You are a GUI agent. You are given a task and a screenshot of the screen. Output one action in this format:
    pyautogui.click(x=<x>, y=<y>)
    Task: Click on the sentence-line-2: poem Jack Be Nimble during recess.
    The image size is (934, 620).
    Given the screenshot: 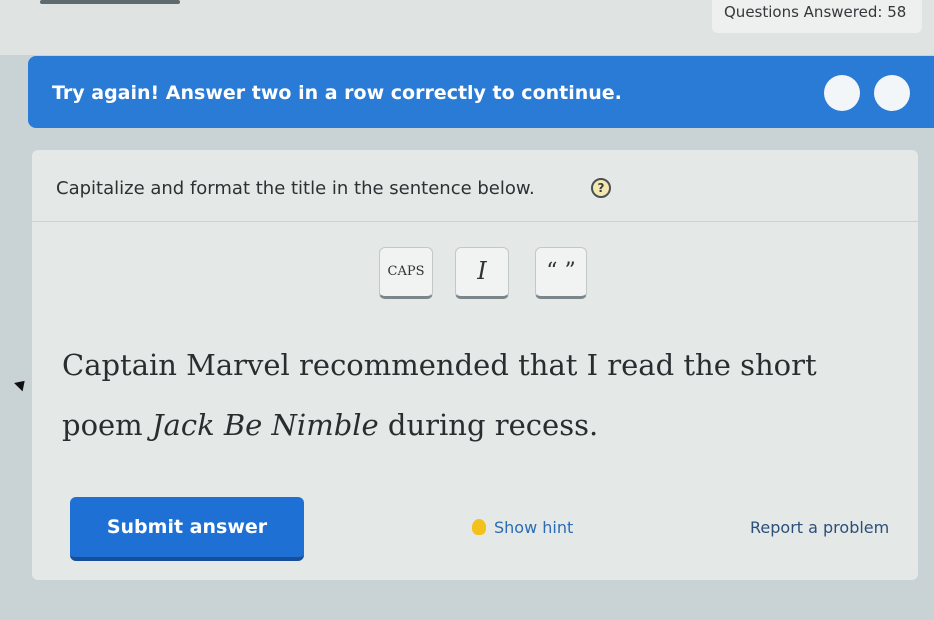 What is the action you would take?
    pyautogui.click(x=482, y=425)
    